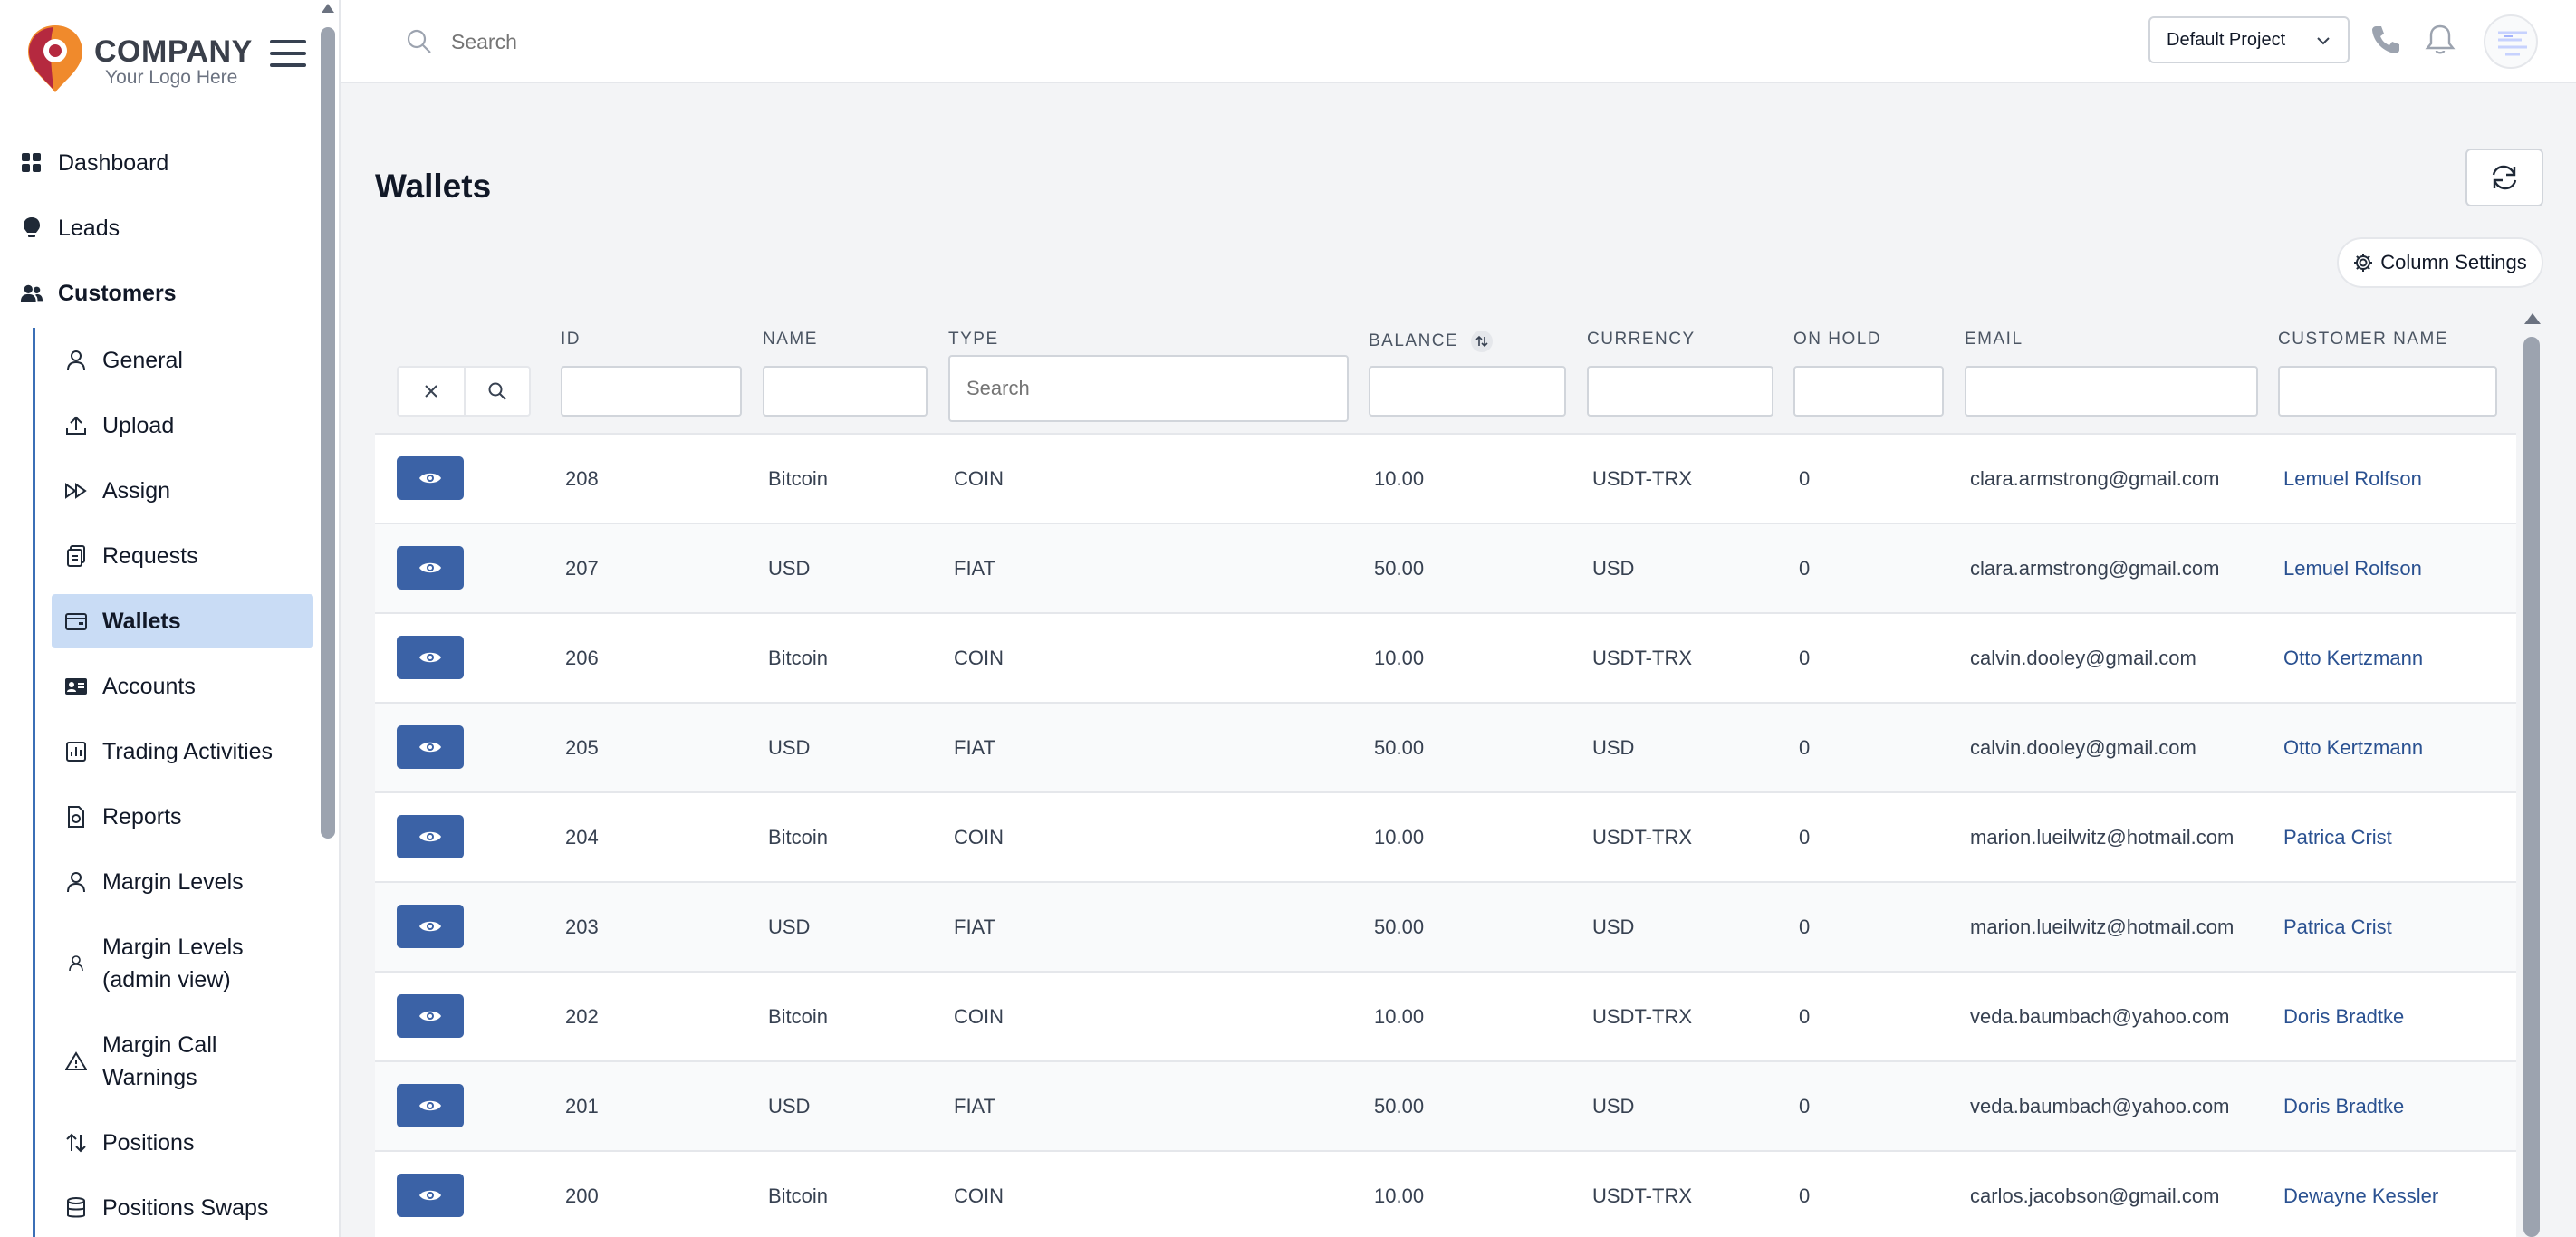 The image size is (2576, 1237). What do you see at coordinates (1467, 391) in the screenshot?
I see `balance-filter-input` at bounding box center [1467, 391].